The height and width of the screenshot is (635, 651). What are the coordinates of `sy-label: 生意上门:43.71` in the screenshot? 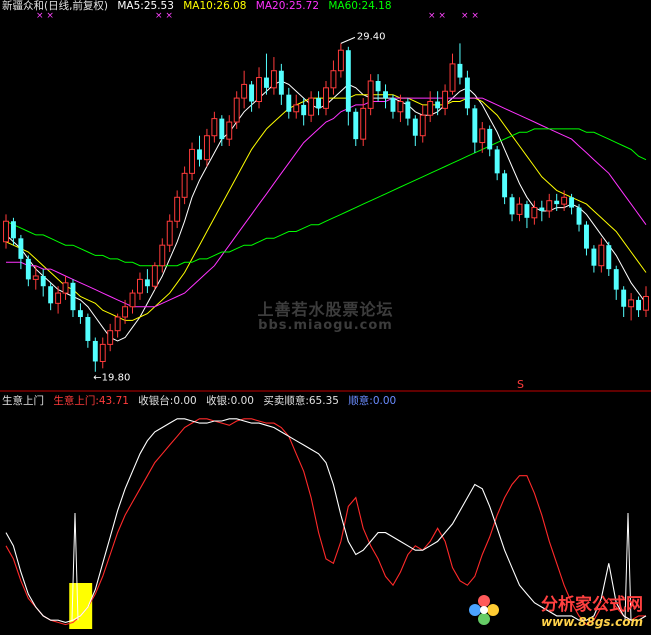 It's located at (91, 401).